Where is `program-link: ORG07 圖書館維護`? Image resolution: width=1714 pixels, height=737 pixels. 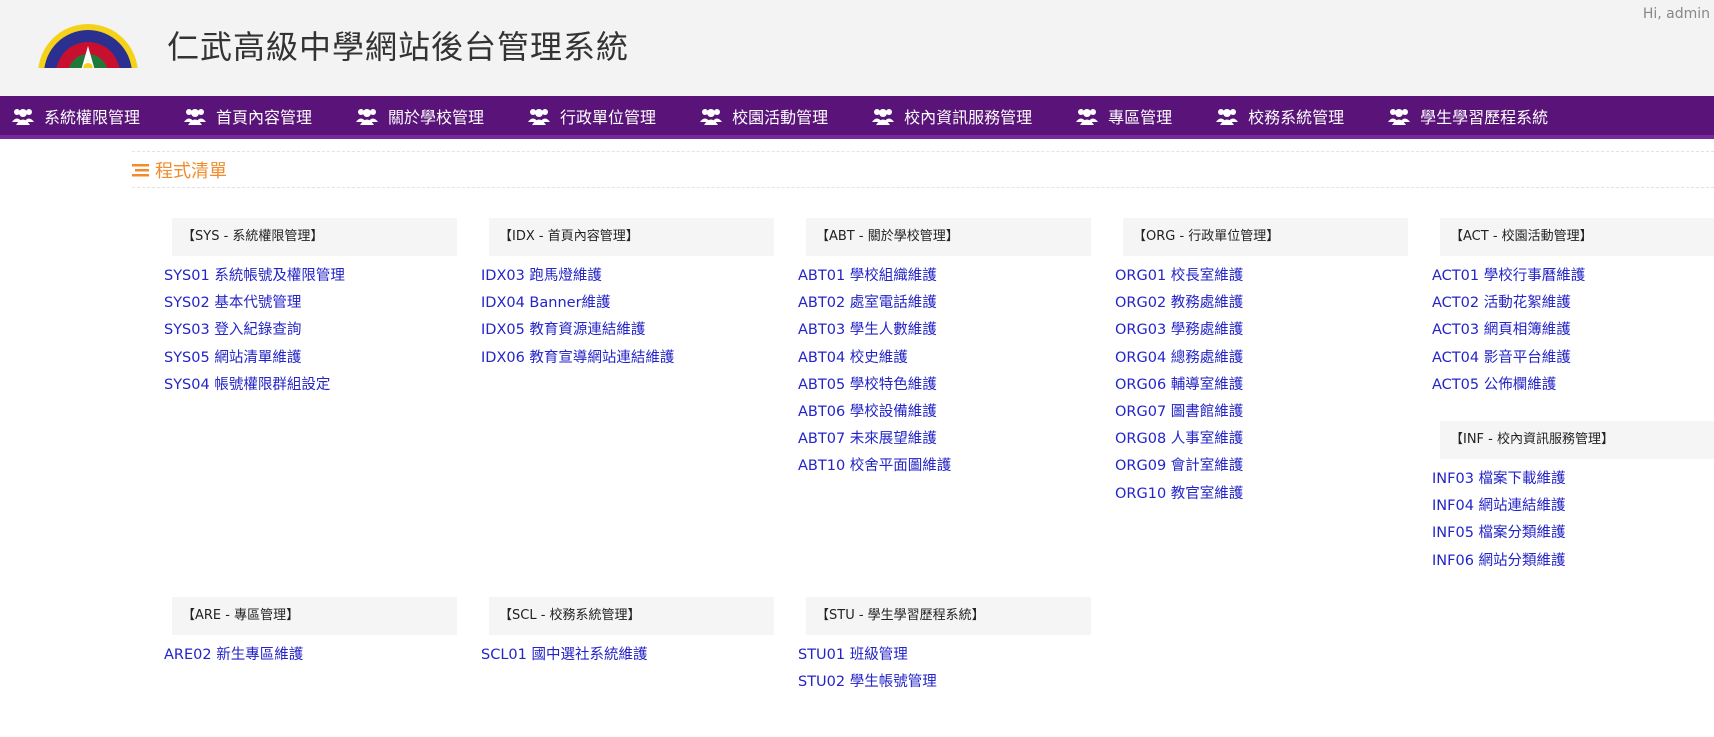 program-link: ORG07 圖書館維護 is located at coordinates (1259, 412).